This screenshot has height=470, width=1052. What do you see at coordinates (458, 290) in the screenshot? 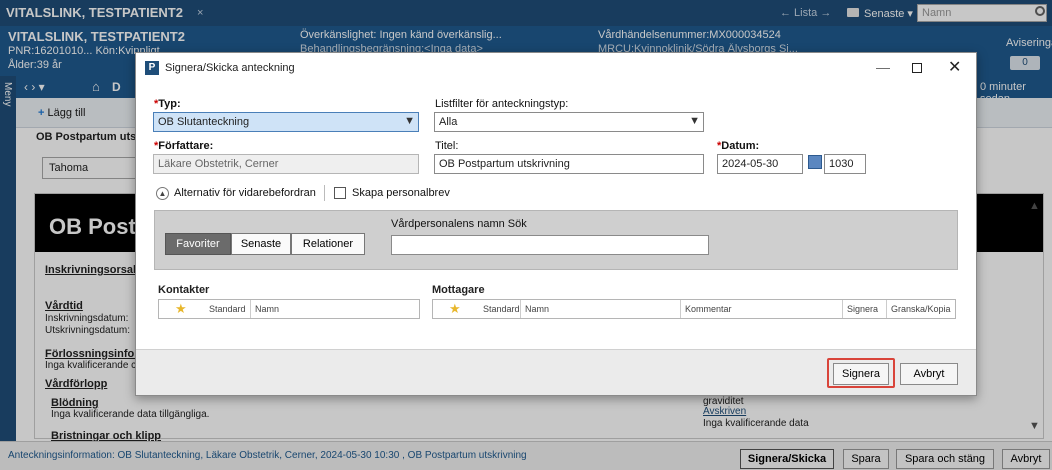
I see `recipients-title: Mottagare` at bounding box center [458, 290].